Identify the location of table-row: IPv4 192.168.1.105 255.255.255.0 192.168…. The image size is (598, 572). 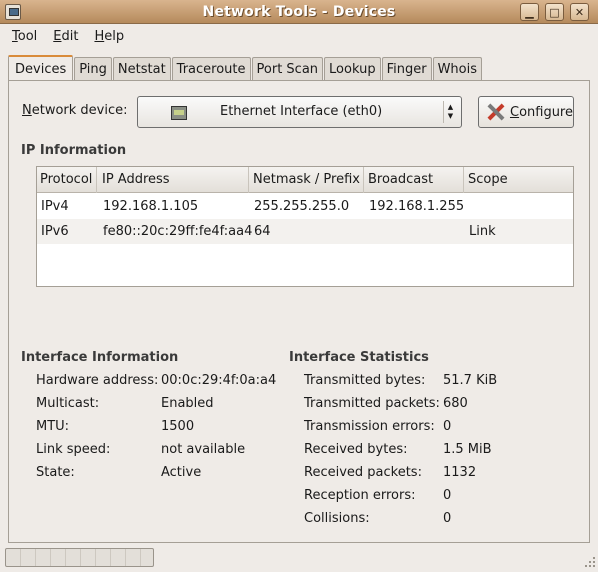
(305, 206).